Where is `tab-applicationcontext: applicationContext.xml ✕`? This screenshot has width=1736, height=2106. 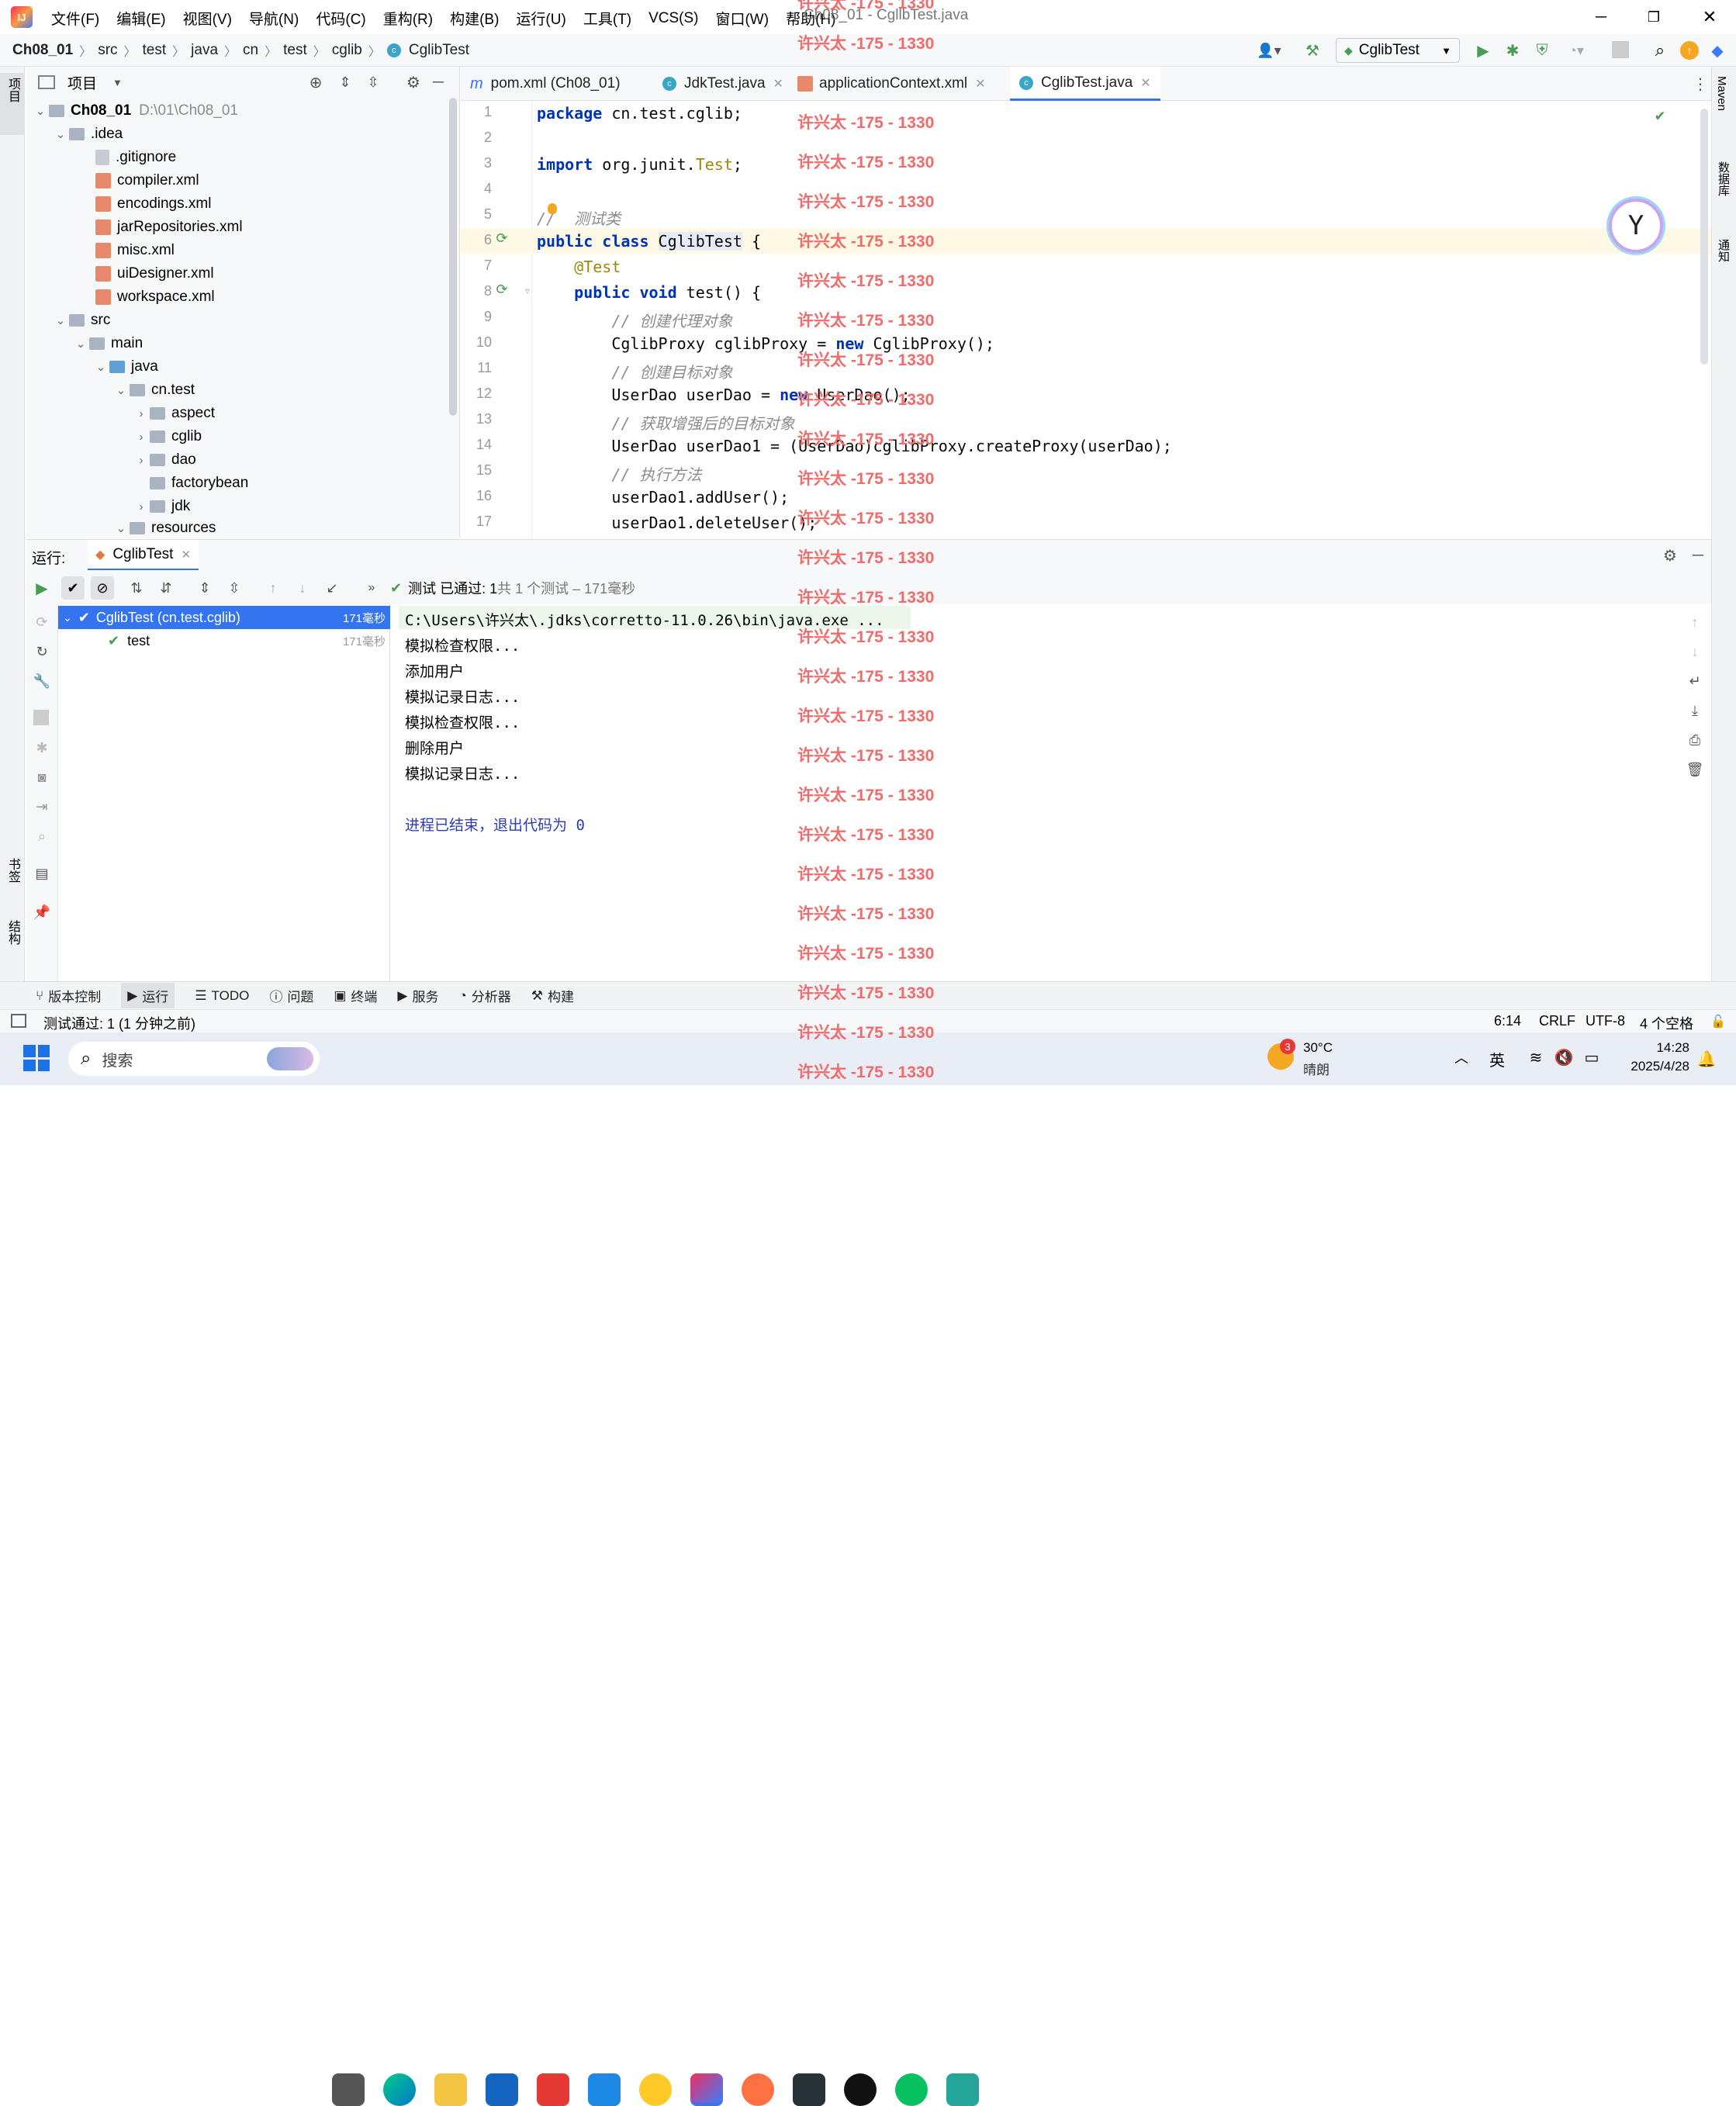
tab-applicationcontext: applicationContext.xml ✕ is located at coordinates (891, 84).